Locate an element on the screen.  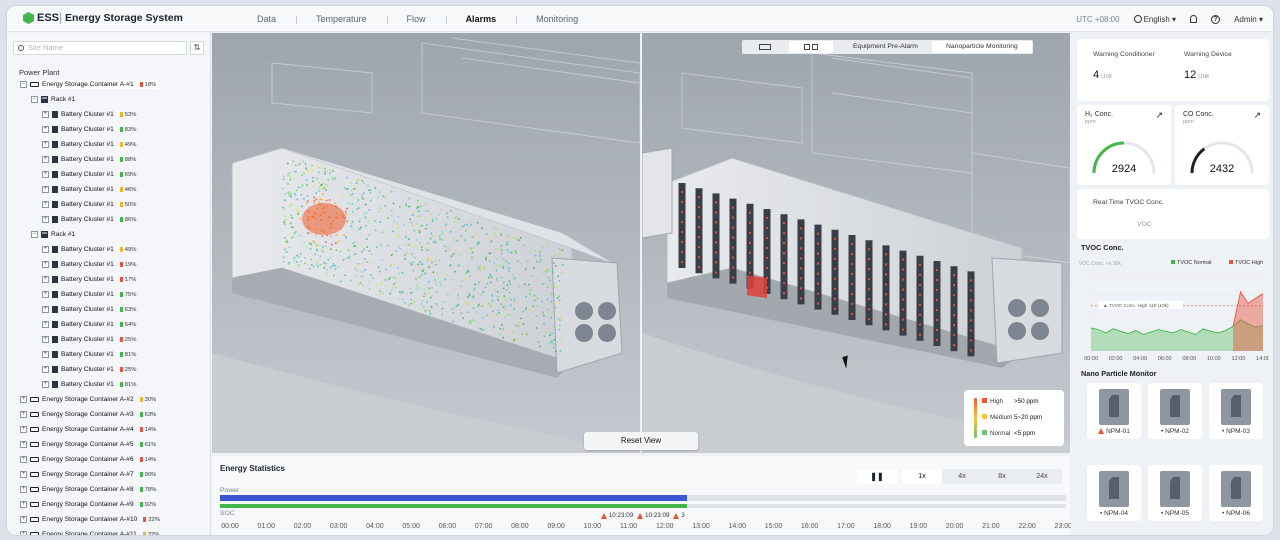
tree-item-cluster: + Battery Cluster #1 64% is located at coordinates (108, 324).